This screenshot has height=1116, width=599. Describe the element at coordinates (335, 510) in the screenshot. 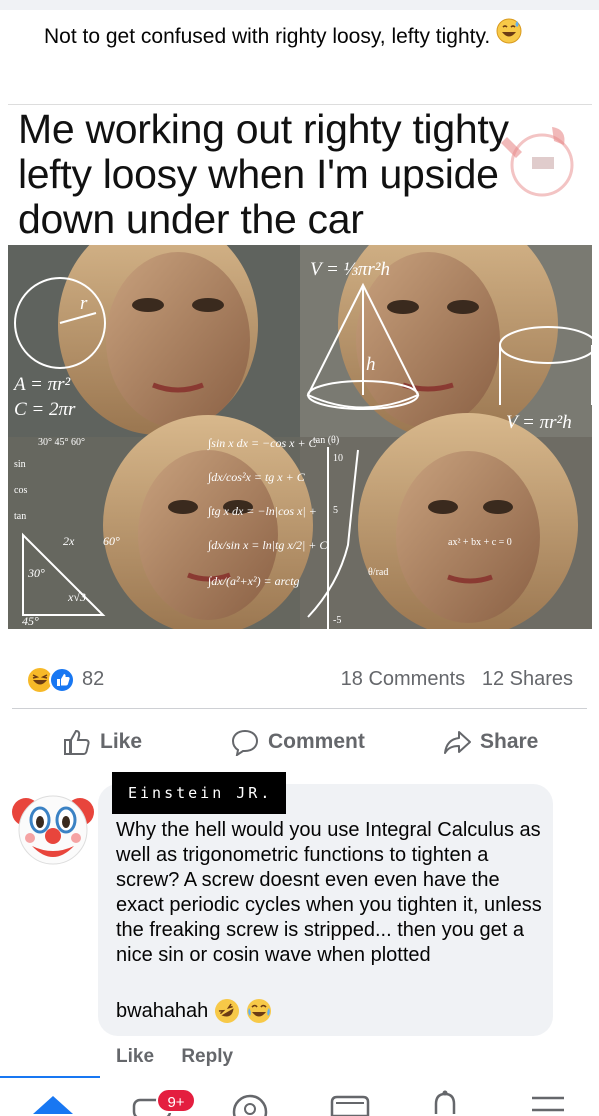

I see `graph-tick-5: 5` at that location.